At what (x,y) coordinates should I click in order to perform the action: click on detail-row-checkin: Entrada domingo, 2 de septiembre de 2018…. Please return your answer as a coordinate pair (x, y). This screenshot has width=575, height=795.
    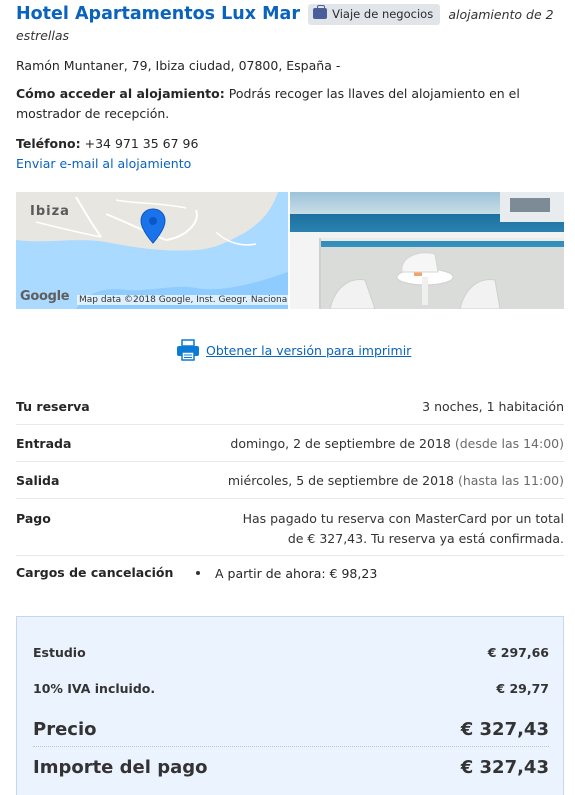
    Looking at the image, I should click on (290, 443).